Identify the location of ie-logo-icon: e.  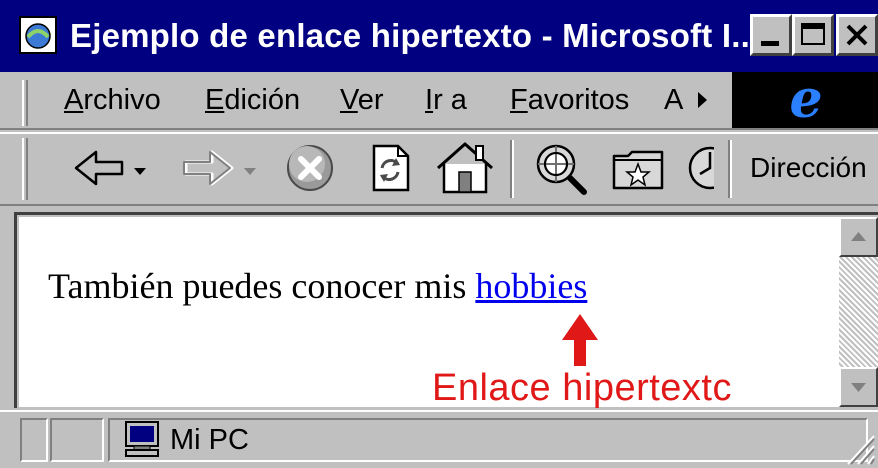
(806, 99).